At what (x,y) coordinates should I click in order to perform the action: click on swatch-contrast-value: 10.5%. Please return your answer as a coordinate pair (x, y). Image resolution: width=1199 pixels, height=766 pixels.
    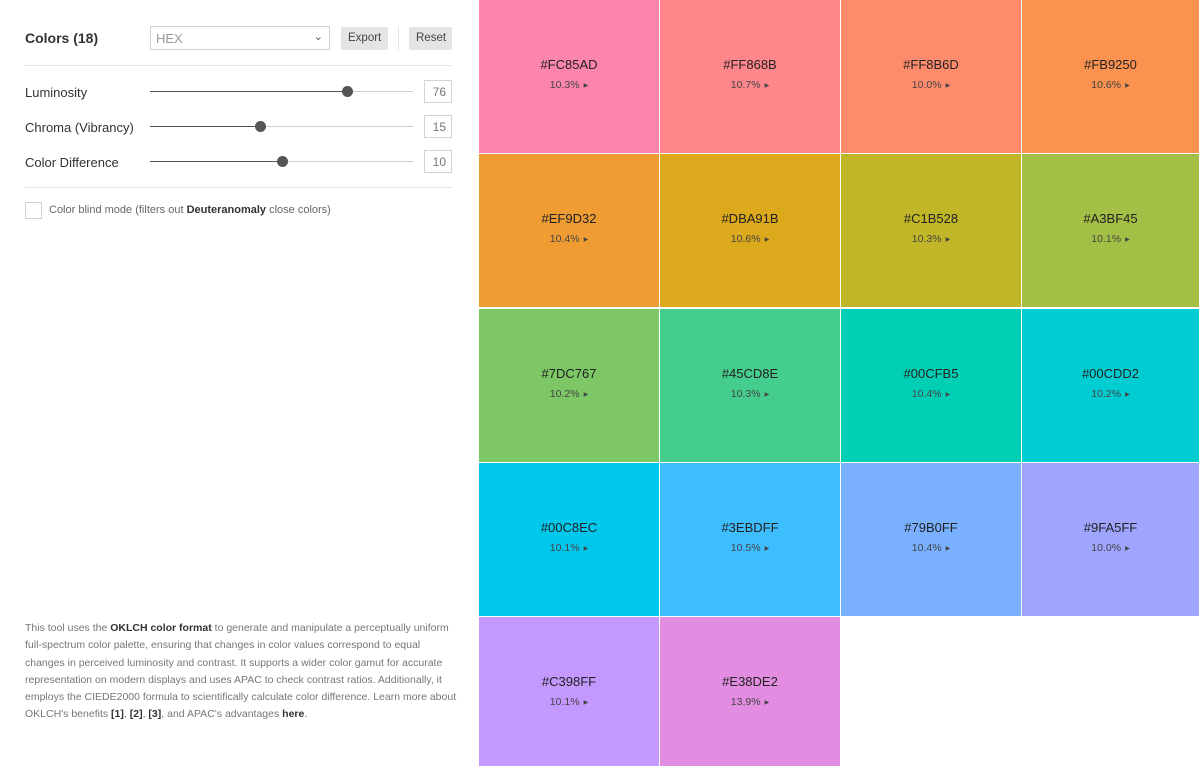
    Looking at the image, I should click on (745, 548).